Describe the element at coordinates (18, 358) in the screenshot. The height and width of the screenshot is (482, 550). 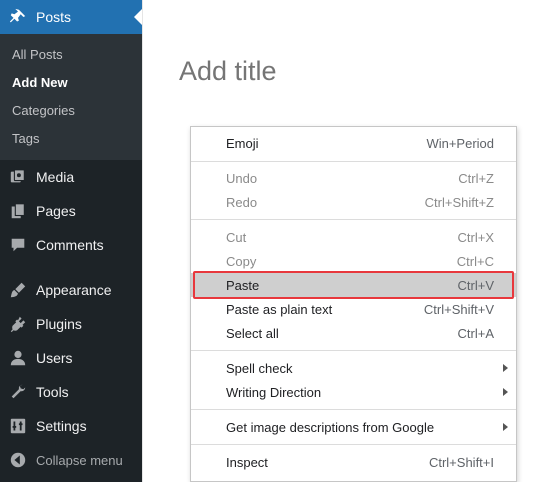
I see `users-icon` at that location.